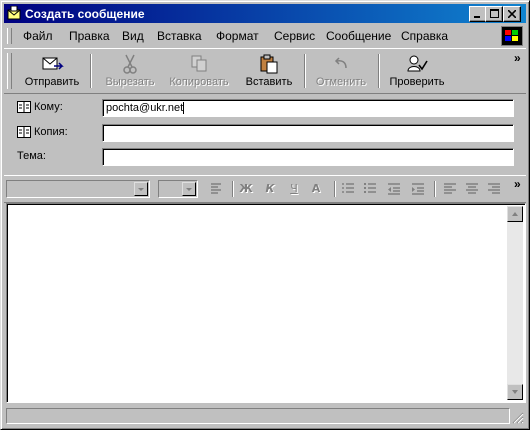 The image size is (530, 430). What do you see at coordinates (515, 303) in the screenshot?
I see `vertical-scrollbar` at bounding box center [515, 303].